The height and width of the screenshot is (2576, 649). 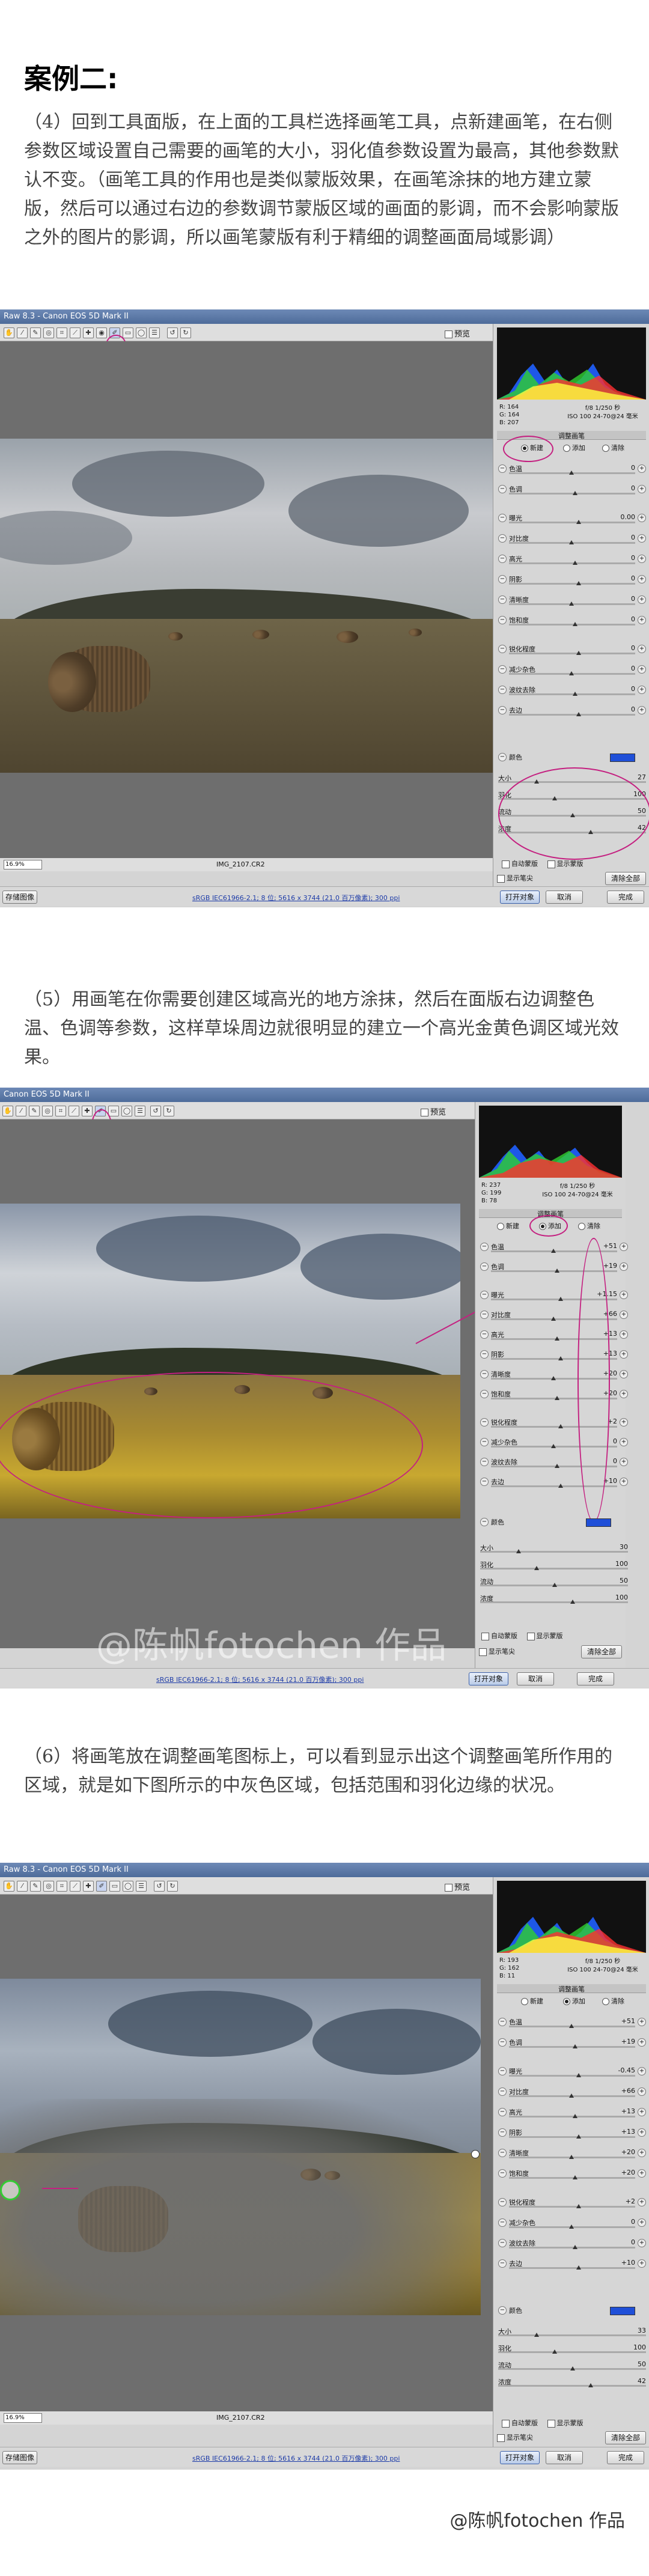 What do you see at coordinates (642, 2330) in the screenshot?
I see `brush-slider-value: 33` at bounding box center [642, 2330].